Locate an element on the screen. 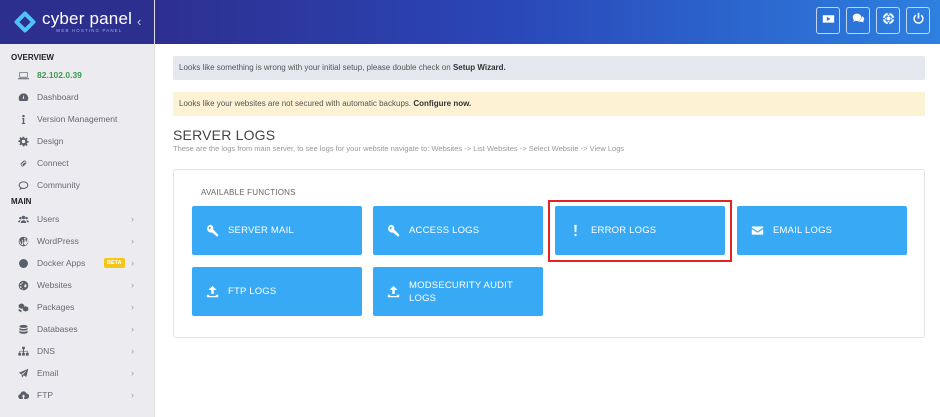 The image size is (940, 417). access-logs-button: ACCESS LOGS is located at coordinates (458, 230).